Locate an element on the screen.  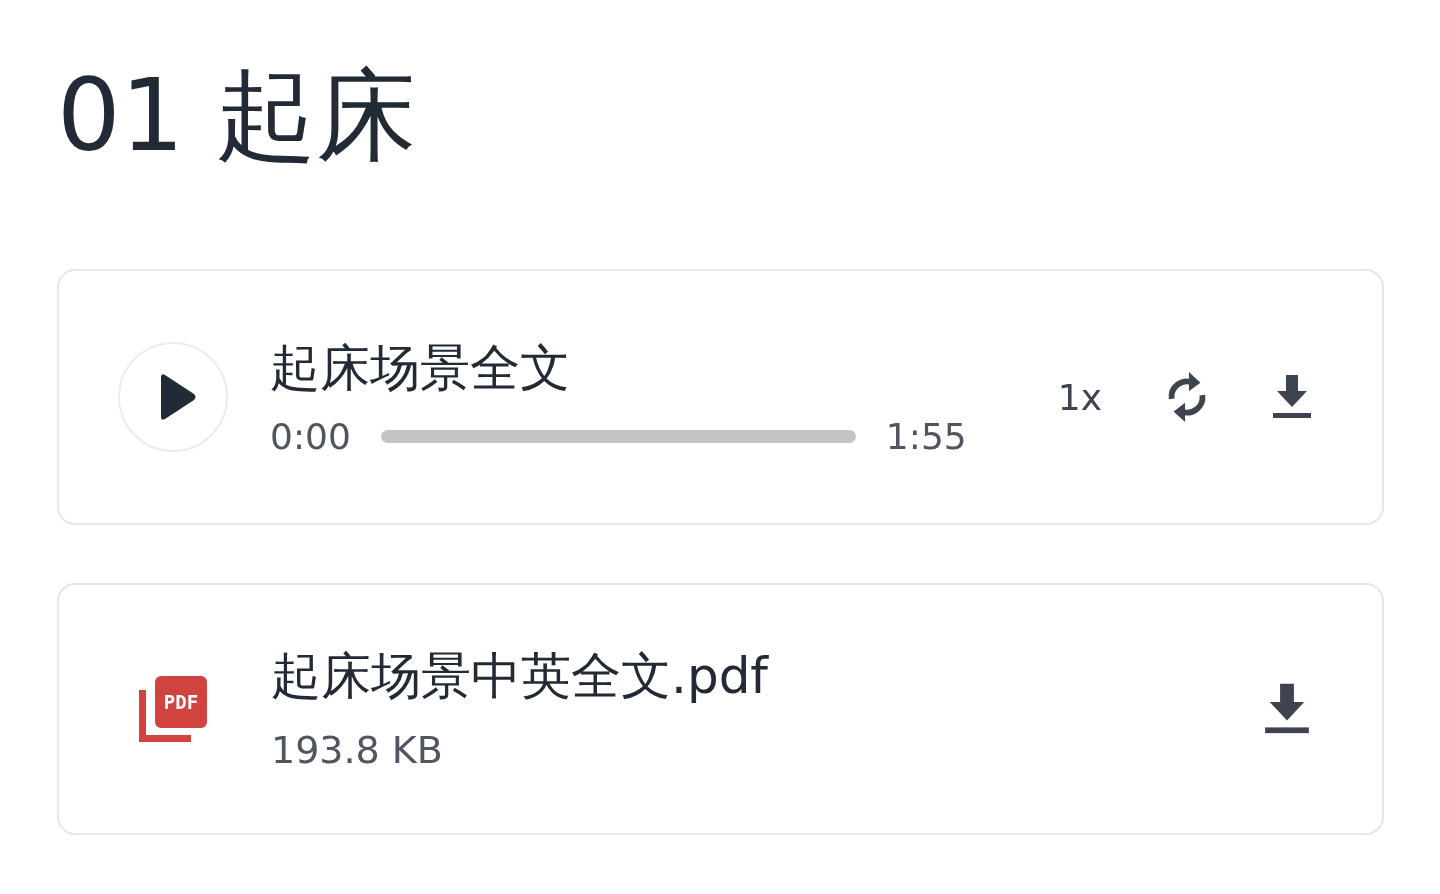
file-name: 起床场景中英全文.pdf is located at coordinates (520, 676).